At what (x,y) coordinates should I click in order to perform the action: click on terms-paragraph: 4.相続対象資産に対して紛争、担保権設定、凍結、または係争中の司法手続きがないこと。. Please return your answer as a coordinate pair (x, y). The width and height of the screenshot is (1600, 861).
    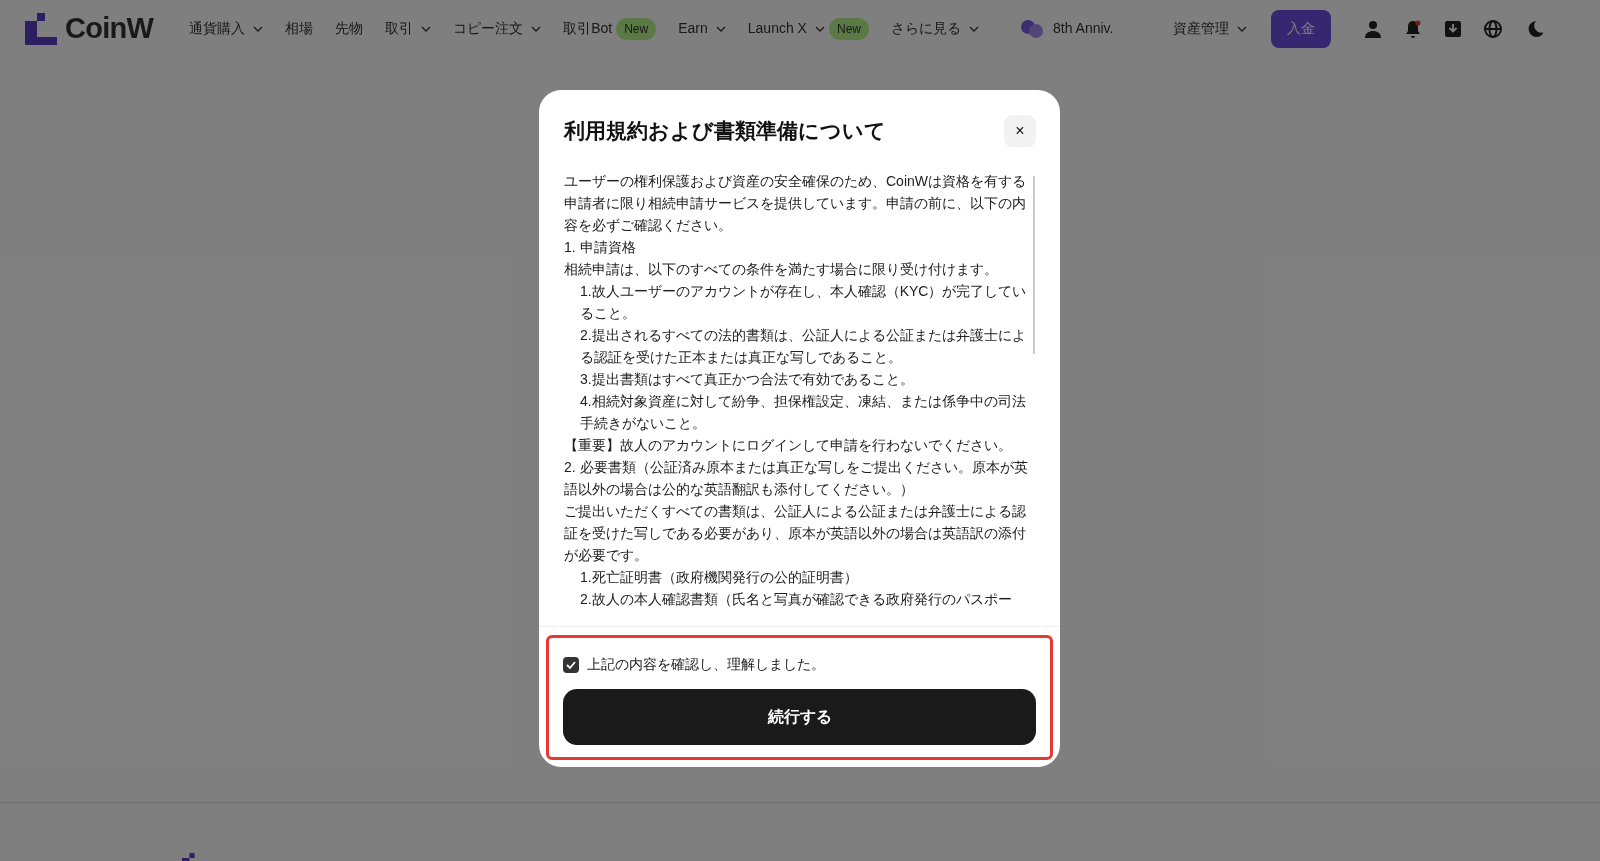
    Looking at the image, I should click on (803, 412).